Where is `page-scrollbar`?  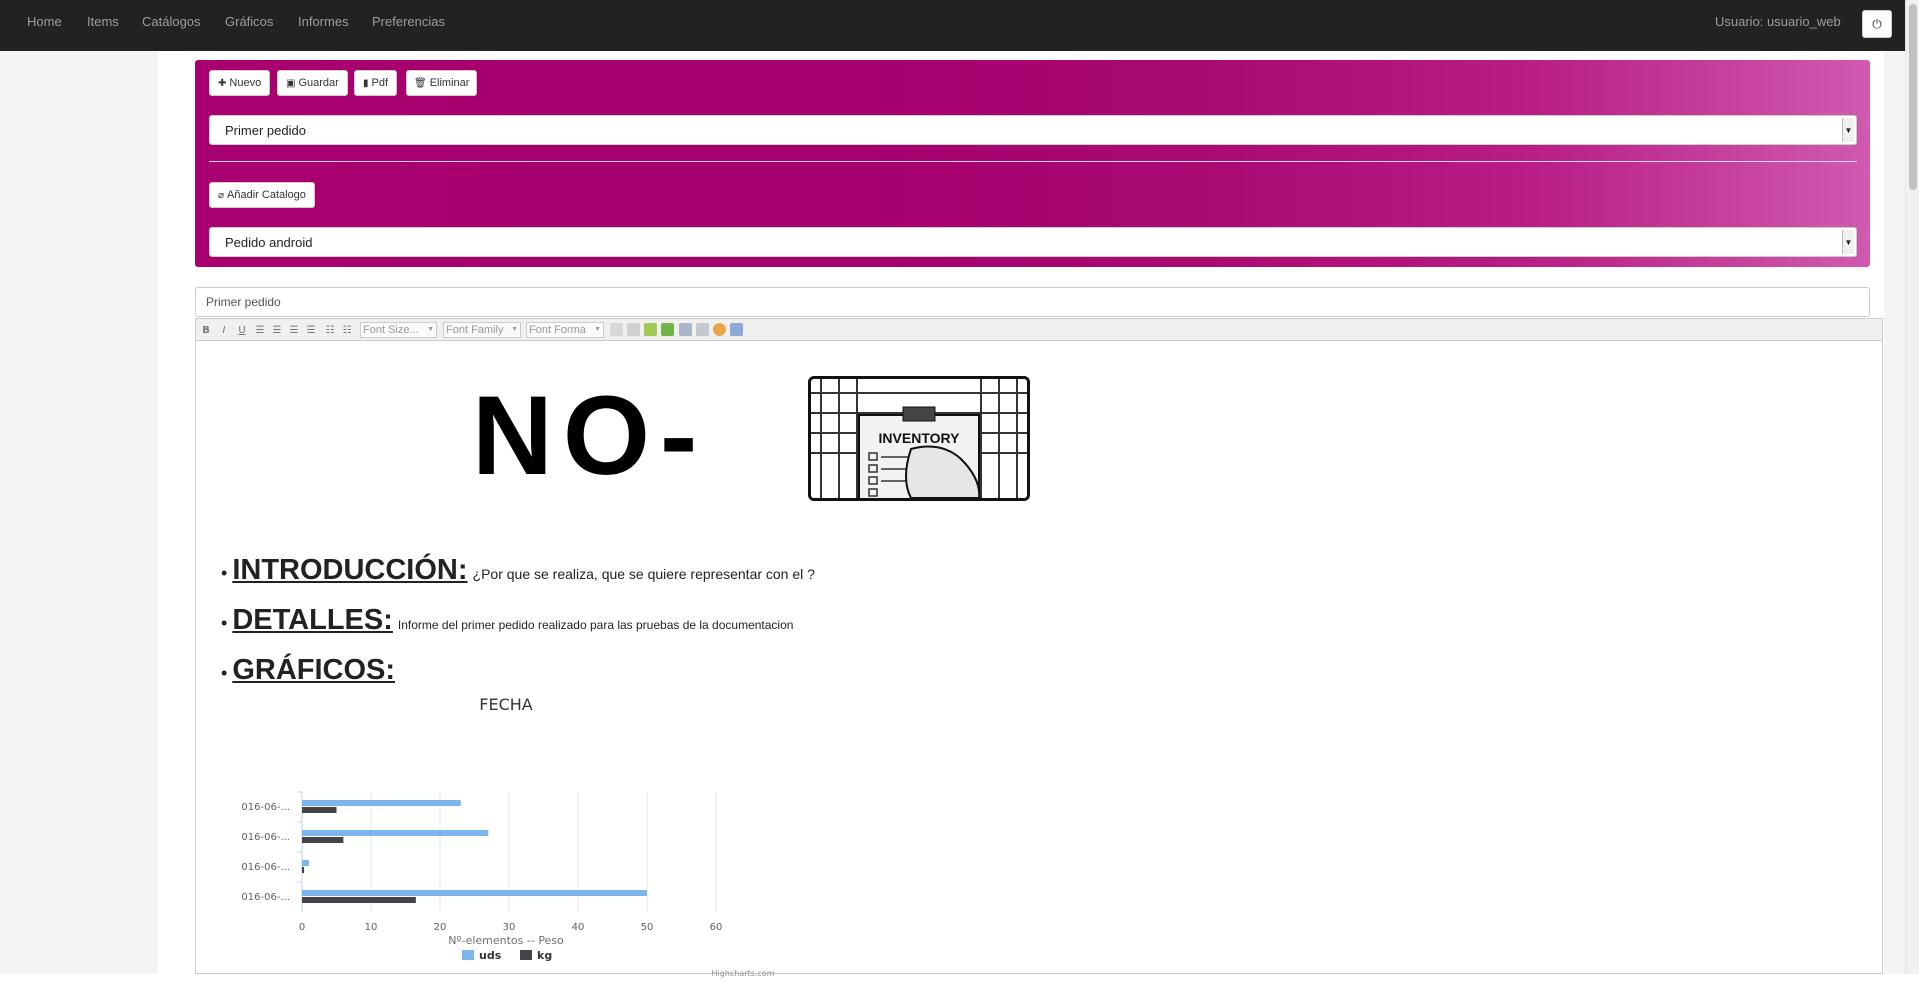
page-scrollbar is located at coordinates (1912, 487).